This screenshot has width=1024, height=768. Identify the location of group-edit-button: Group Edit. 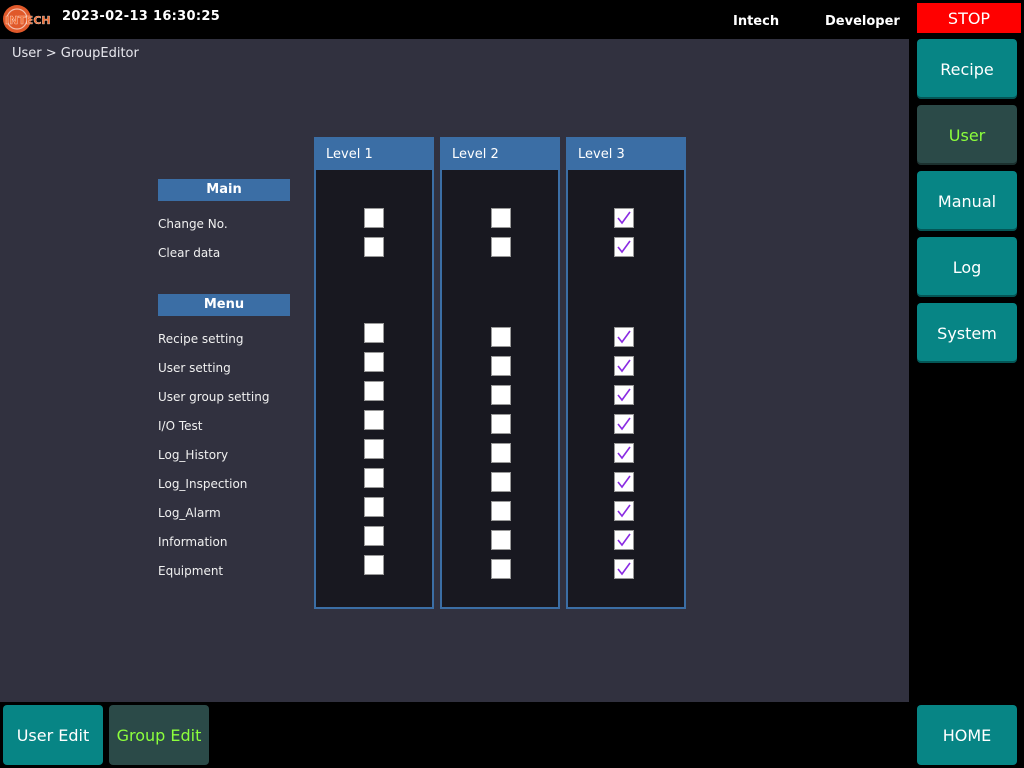
(159, 735).